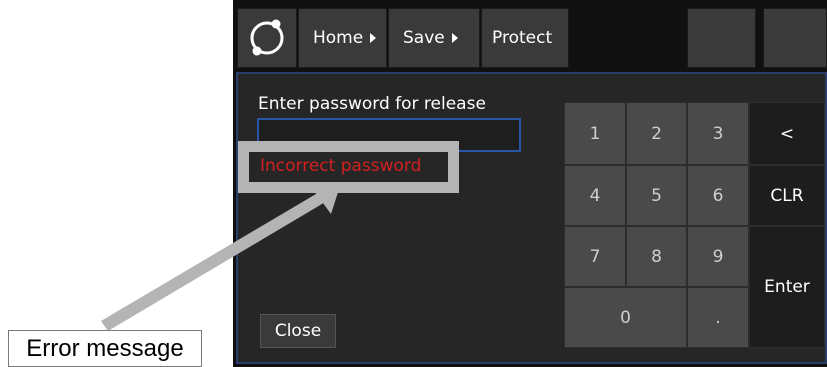 Image resolution: width=827 pixels, height=367 pixels. I want to click on error-highlight-box, so click(348, 167).